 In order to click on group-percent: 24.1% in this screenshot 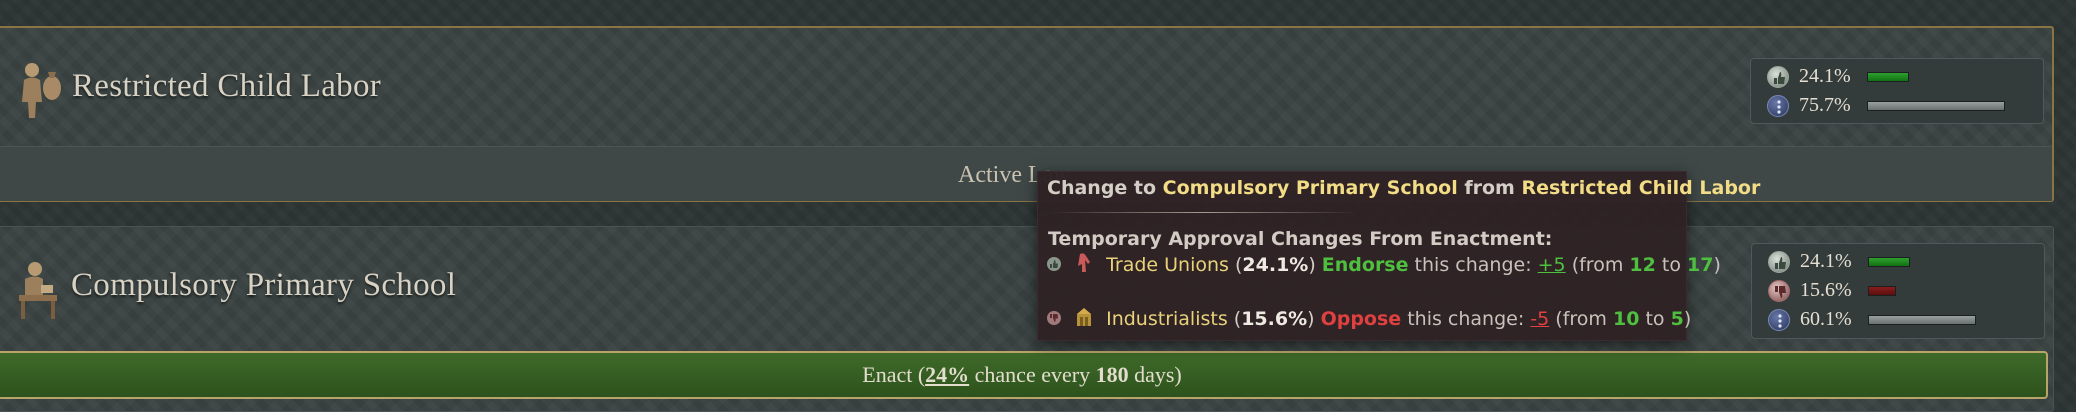, I will do `click(1275, 265)`.